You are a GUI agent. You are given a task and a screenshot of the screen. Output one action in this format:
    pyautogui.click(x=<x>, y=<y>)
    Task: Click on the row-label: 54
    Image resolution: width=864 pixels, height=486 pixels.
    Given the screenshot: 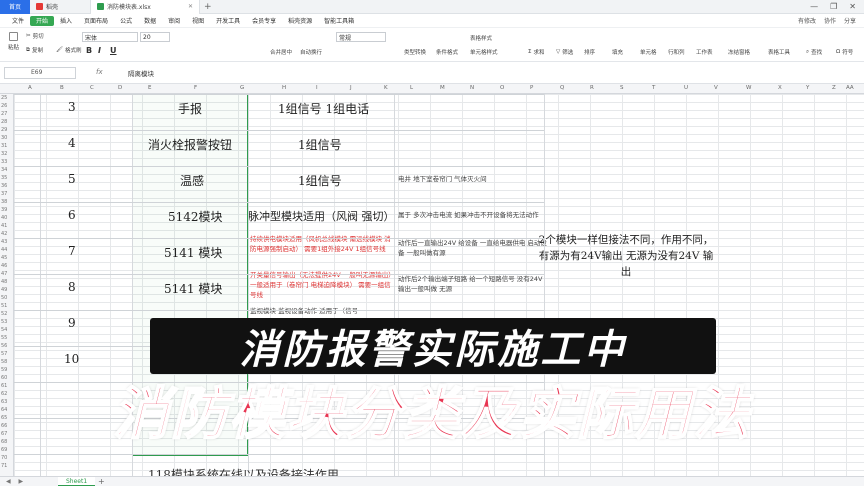 What is the action you would take?
    pyautogui.click(x=4, y=330)
    